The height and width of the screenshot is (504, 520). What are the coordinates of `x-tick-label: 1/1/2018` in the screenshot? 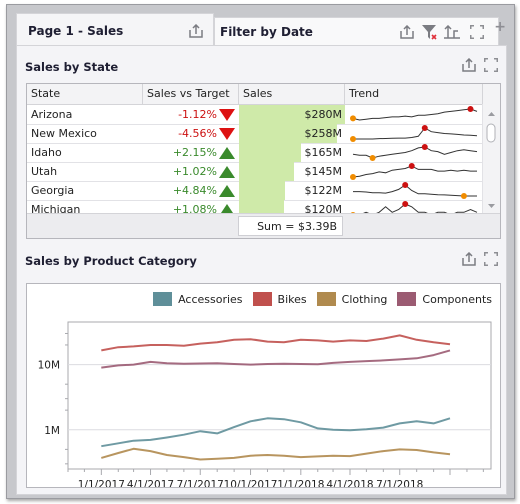 It's located at (300, 483).